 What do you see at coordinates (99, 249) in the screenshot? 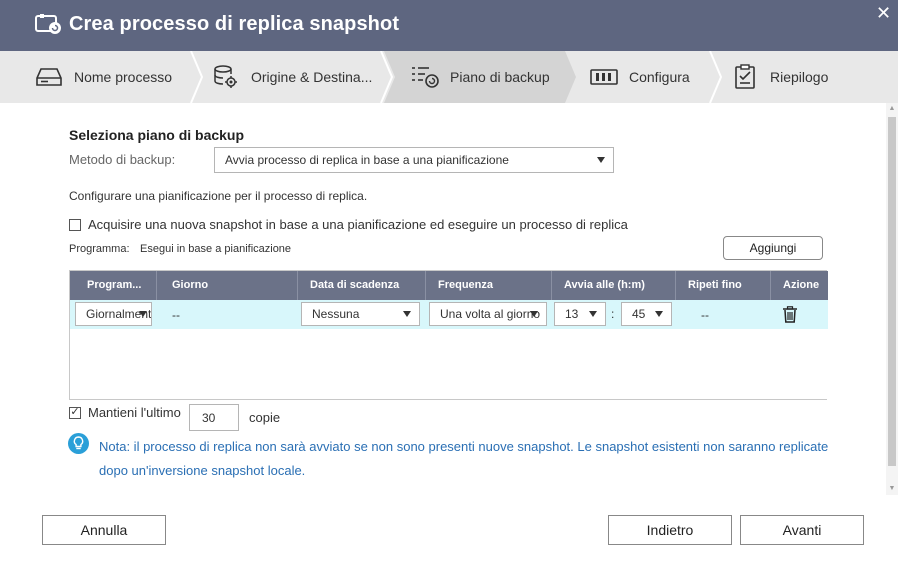
I see `program-label: Programma:` at bounding box center [99, 249].